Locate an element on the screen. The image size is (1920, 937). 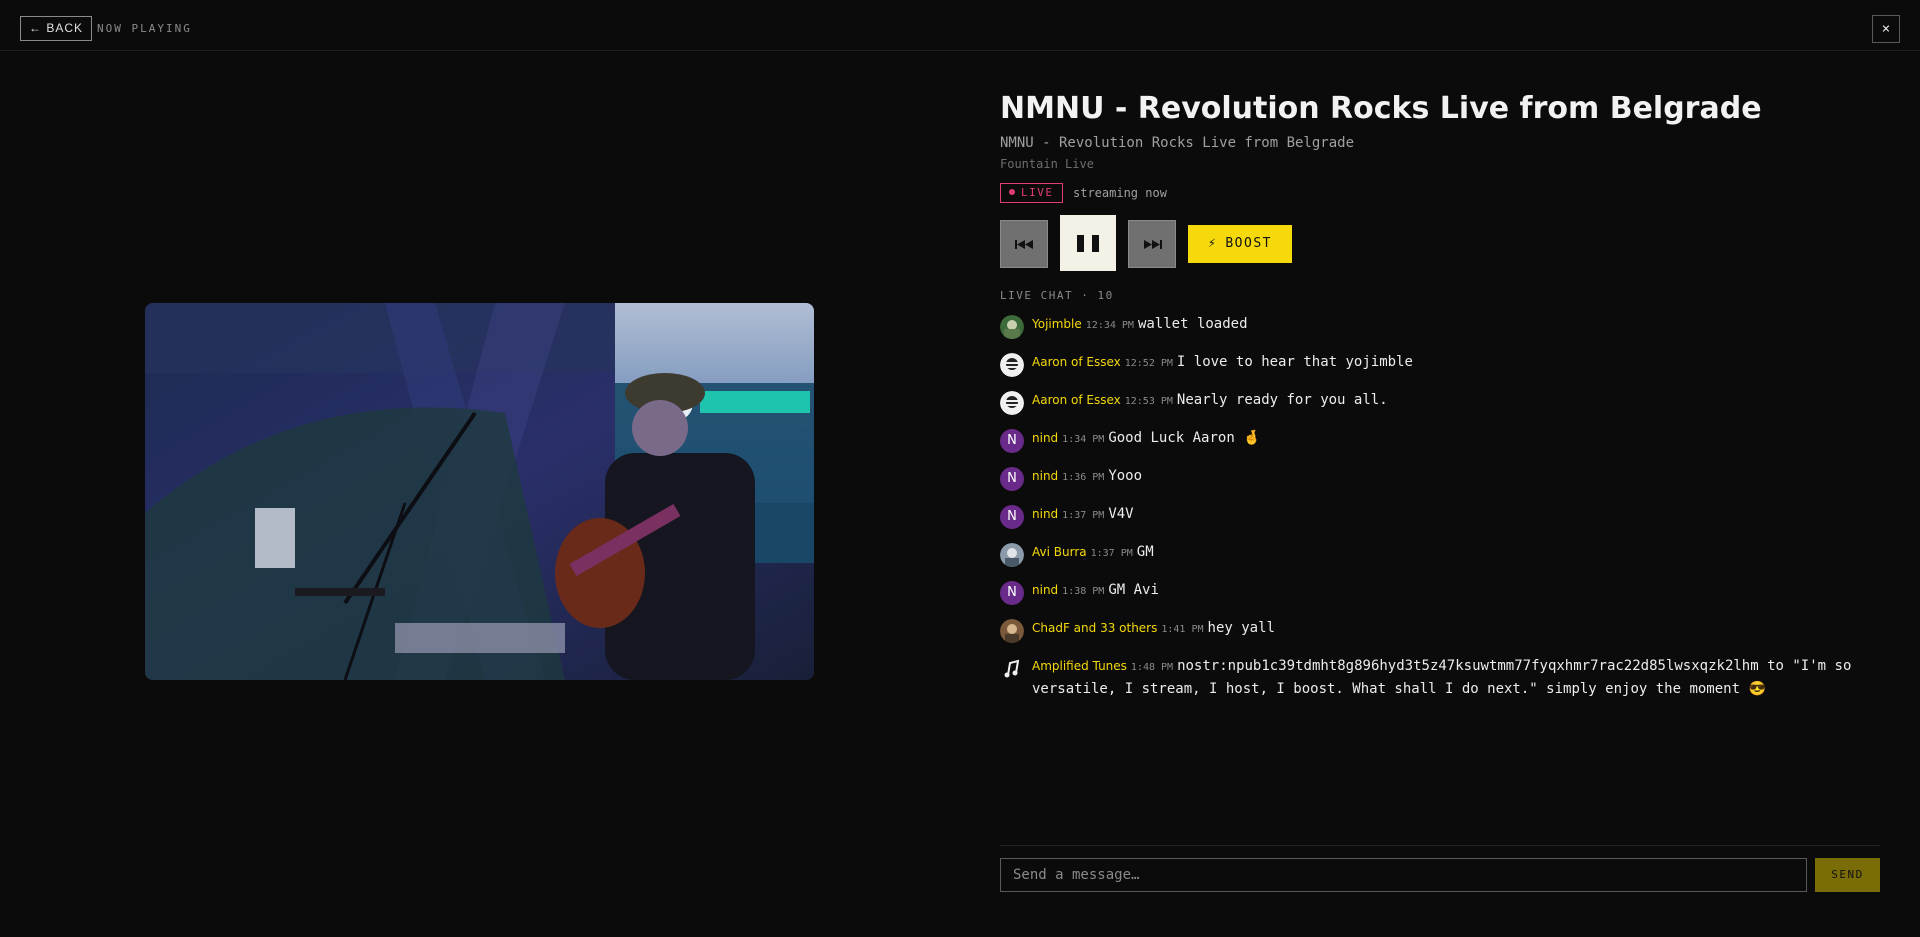
skip-previous-icon is located at coordinates (1024, 244).